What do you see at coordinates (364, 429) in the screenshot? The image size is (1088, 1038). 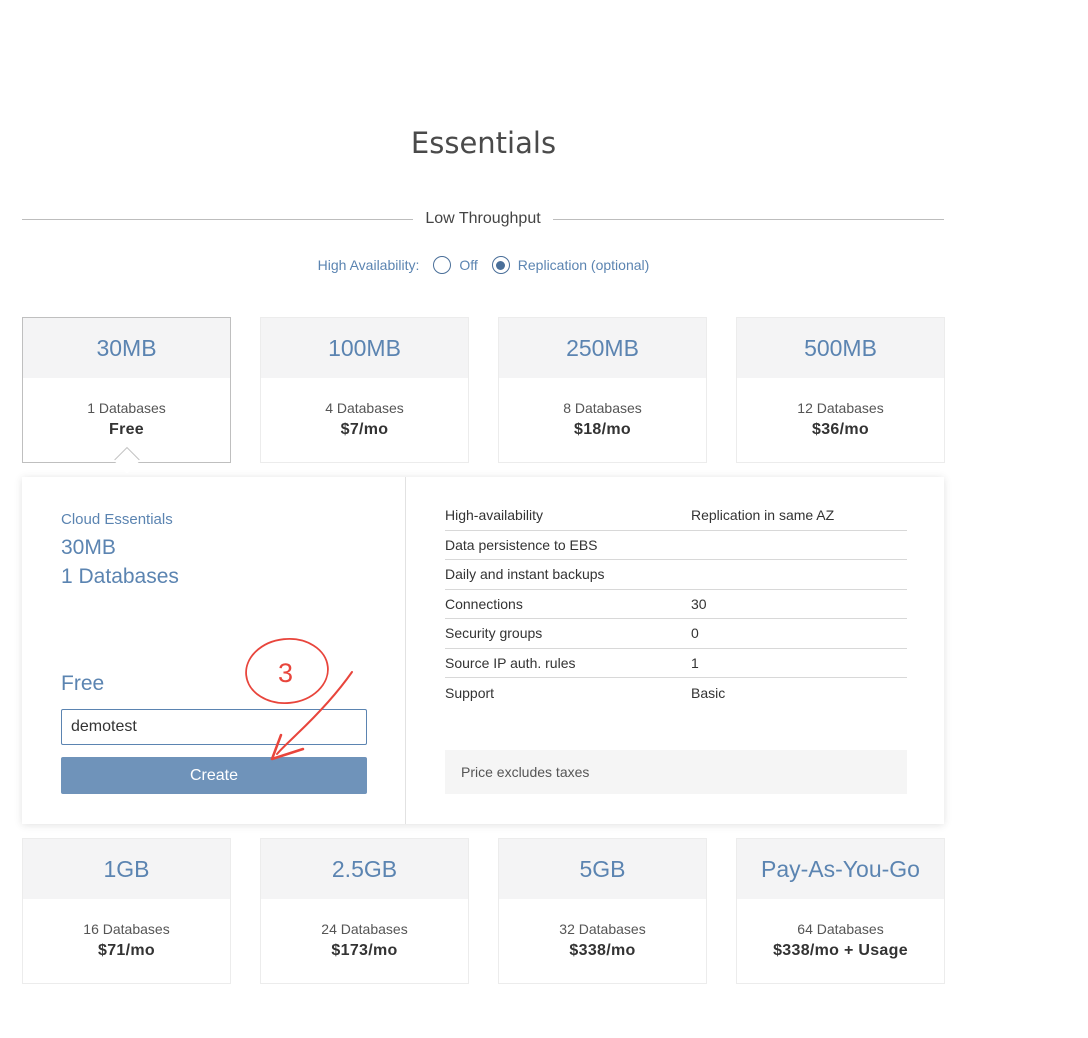 I see `plan-price: $7/mo` at bounding box center [364, 429].